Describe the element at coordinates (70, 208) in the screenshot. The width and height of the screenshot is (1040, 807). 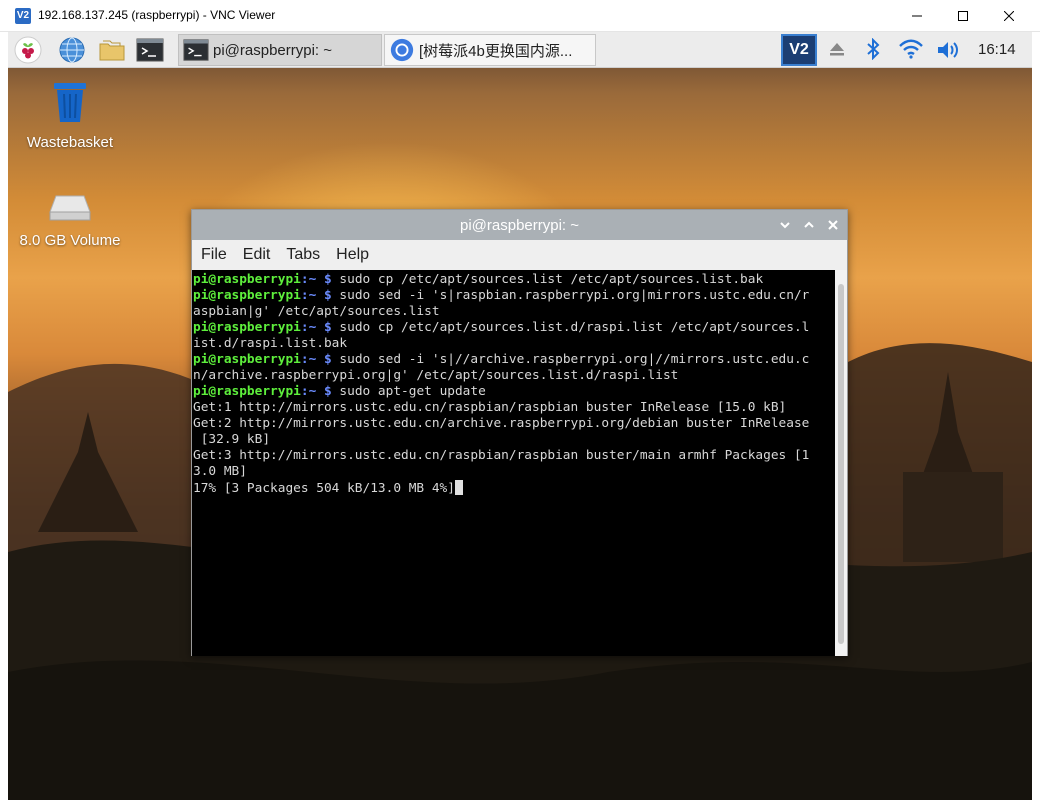
I see `drive-icon` at that location.